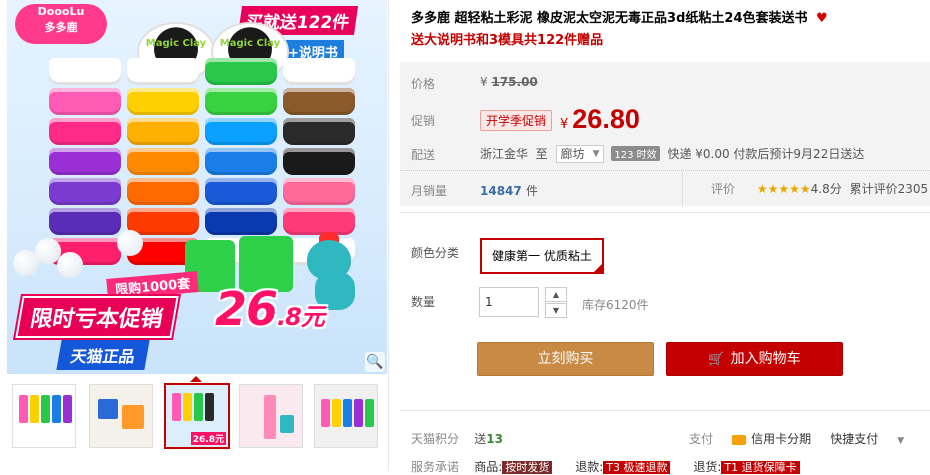  Describe the element at coordinates (606, 119) in the screenshot. I see `promo-price-value: 26.80` at that location.